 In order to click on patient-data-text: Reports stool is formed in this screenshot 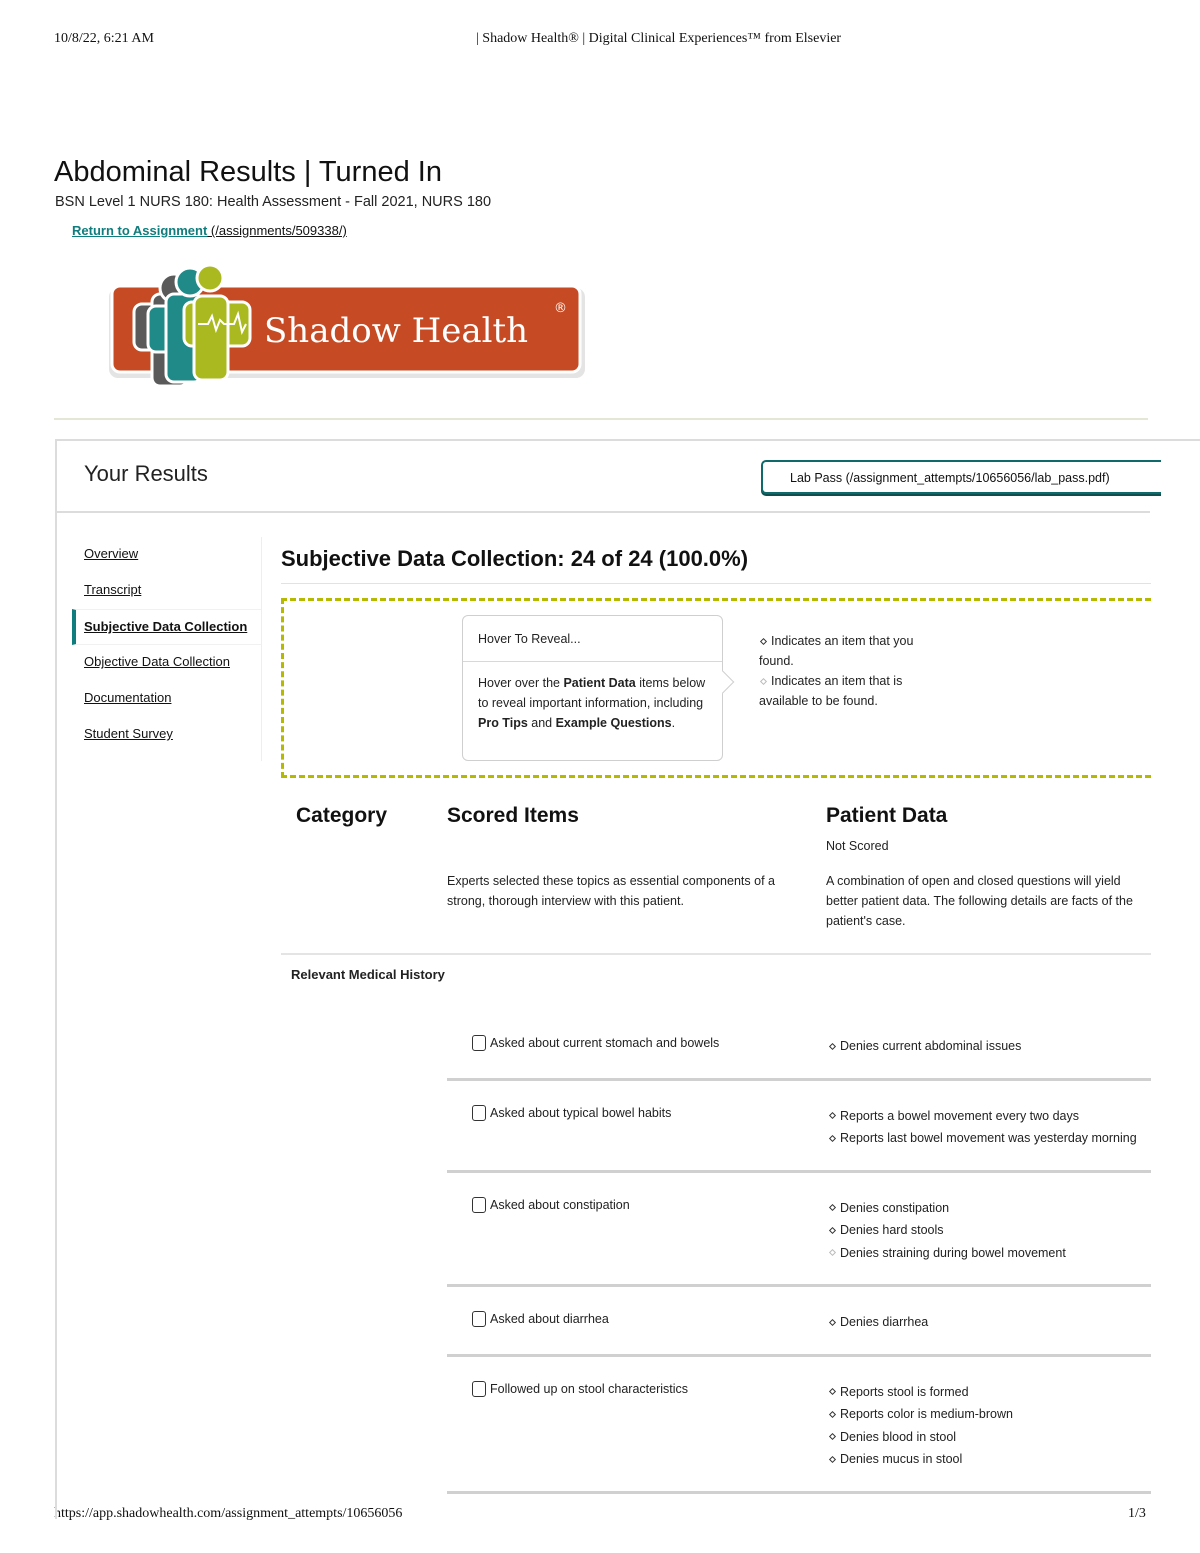, I will do `click(904, 1391)`.